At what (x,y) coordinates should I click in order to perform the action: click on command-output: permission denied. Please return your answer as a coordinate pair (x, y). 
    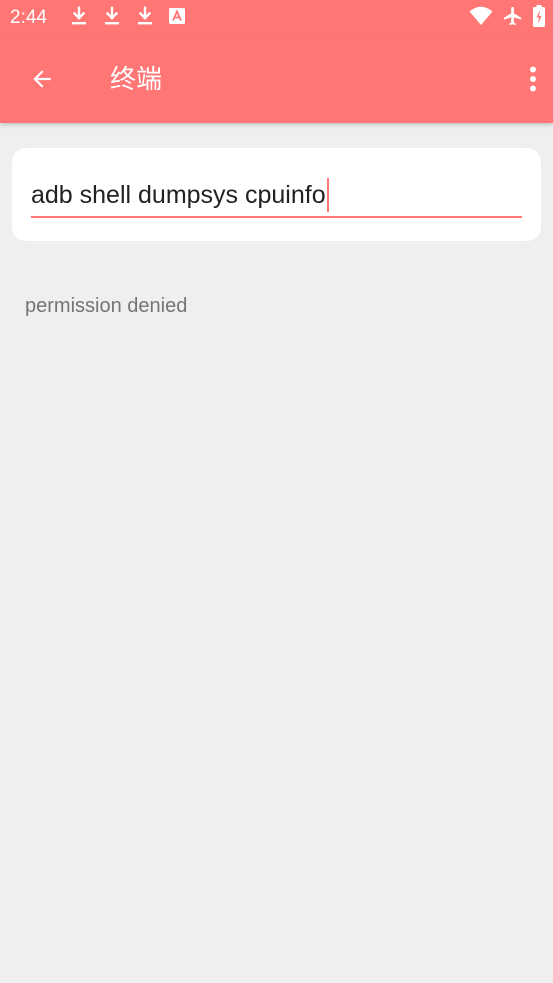
    Looking at the image, I should click on (106, 306).